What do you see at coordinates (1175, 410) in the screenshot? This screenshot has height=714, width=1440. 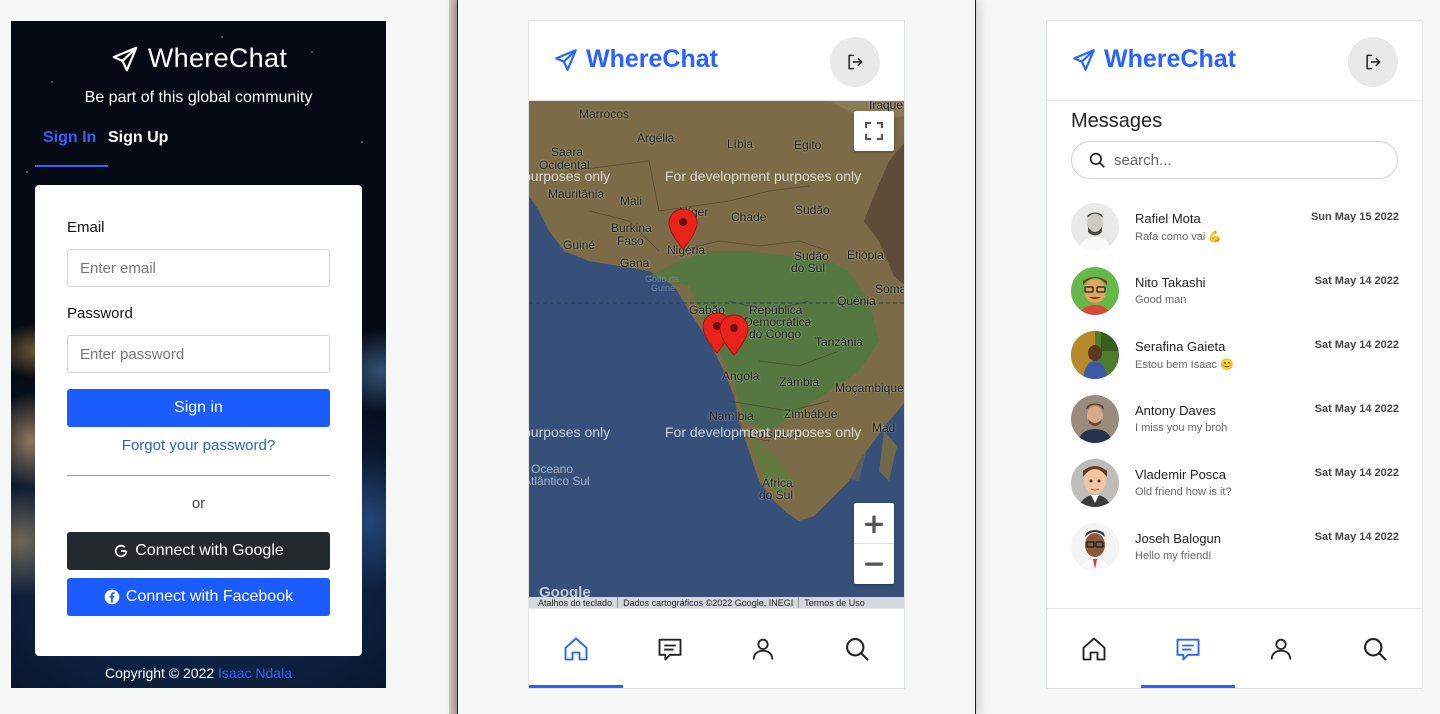 I see `chat-name: Antony Daves` at bounding box center [1175, 410].